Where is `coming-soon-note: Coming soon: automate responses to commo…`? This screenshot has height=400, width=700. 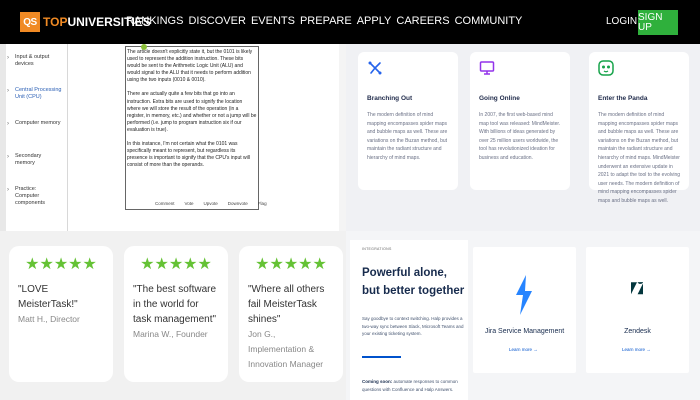 coming-soon-note: Coming soon: automate responses to commo… is located at coordinates (417, 385).